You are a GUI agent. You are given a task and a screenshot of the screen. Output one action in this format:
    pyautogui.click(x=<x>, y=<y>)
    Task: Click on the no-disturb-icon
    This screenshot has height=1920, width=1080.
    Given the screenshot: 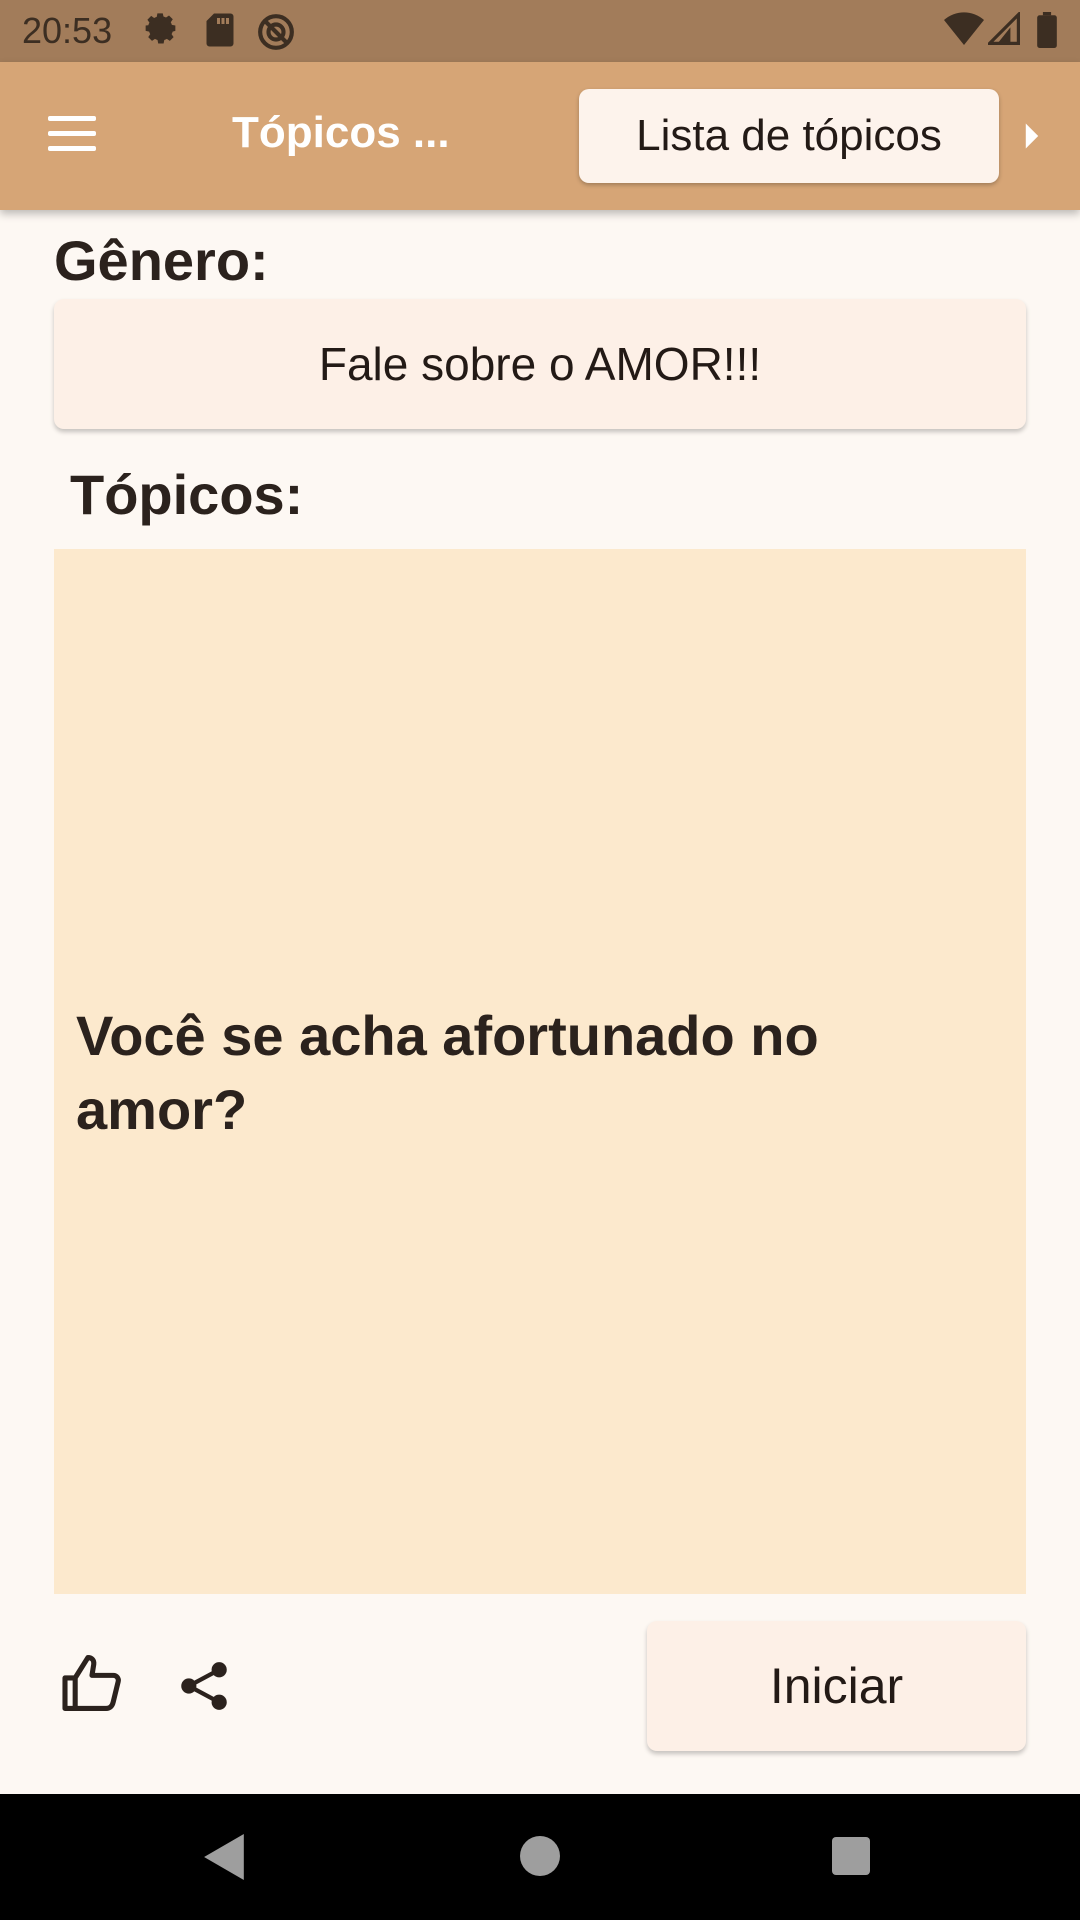 What is the action you would take?
    pyautogui.click(x=276, y=32)
    